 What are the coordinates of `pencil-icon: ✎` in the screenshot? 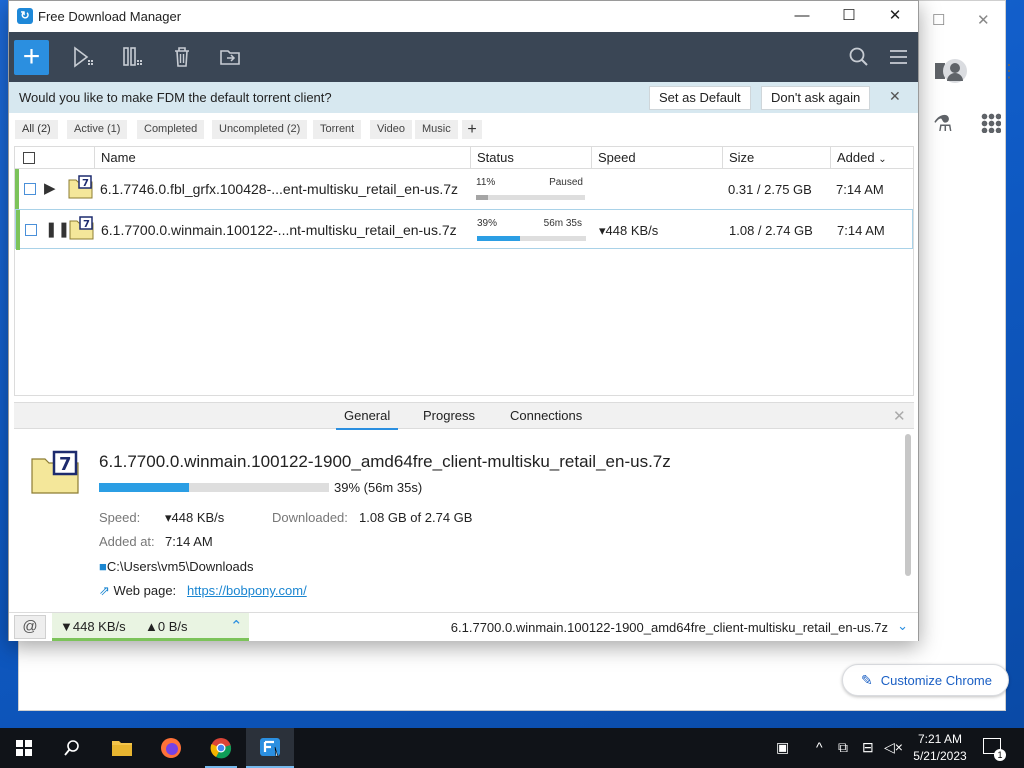 It's located at (867, 679).